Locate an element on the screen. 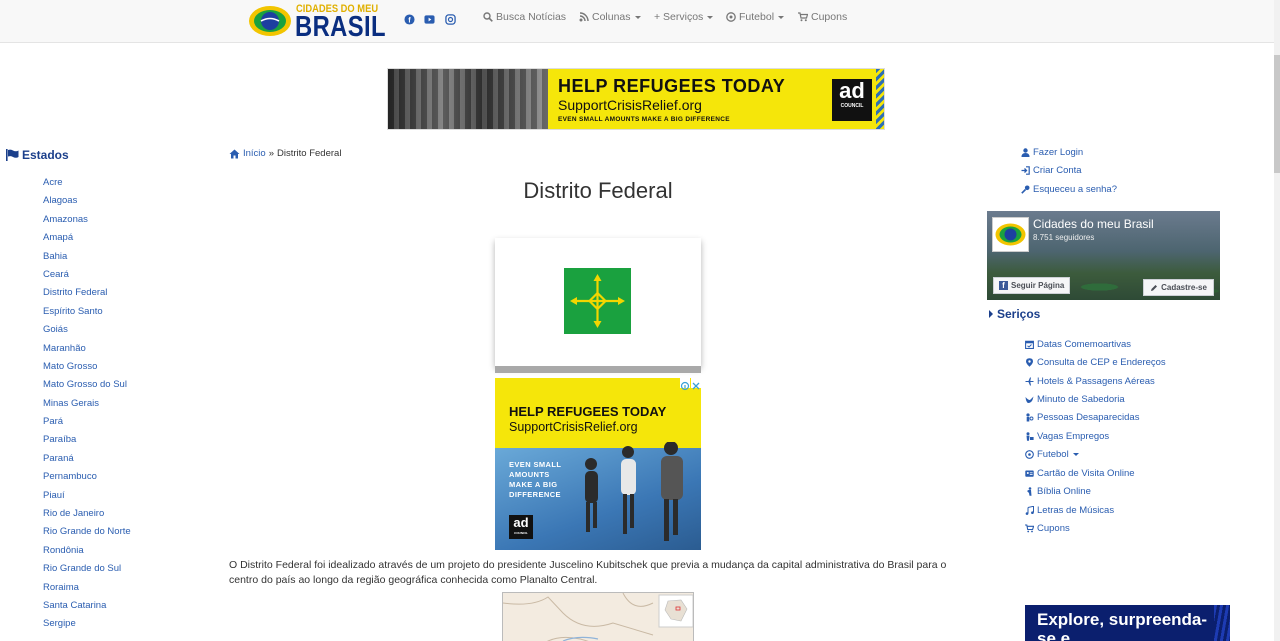 Image resolution: width=1280 pixels, height=641 pixels. ad-council-mark: ad is located at coordinates (521, 522).